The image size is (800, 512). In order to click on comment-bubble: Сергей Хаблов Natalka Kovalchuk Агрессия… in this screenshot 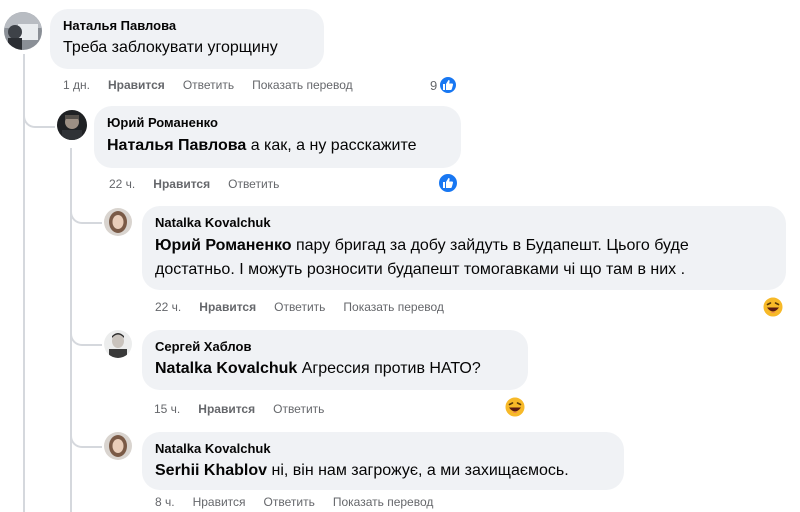, I will do `click(335, 360)`.